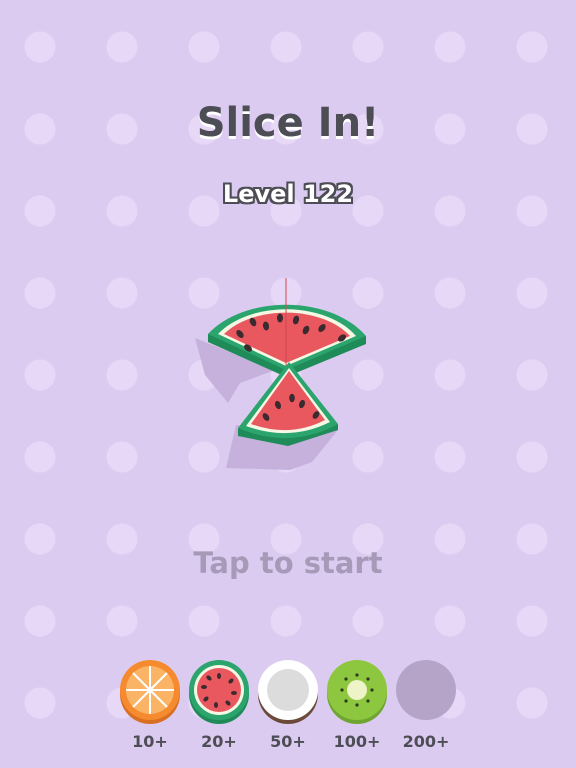 Image resolution: width=576 pixels, height=768 pixels. What do you see at coordinates (219, 692) in the screenshot?
I see `watermelon-milestone-icon` at bounding box center [219, 692].